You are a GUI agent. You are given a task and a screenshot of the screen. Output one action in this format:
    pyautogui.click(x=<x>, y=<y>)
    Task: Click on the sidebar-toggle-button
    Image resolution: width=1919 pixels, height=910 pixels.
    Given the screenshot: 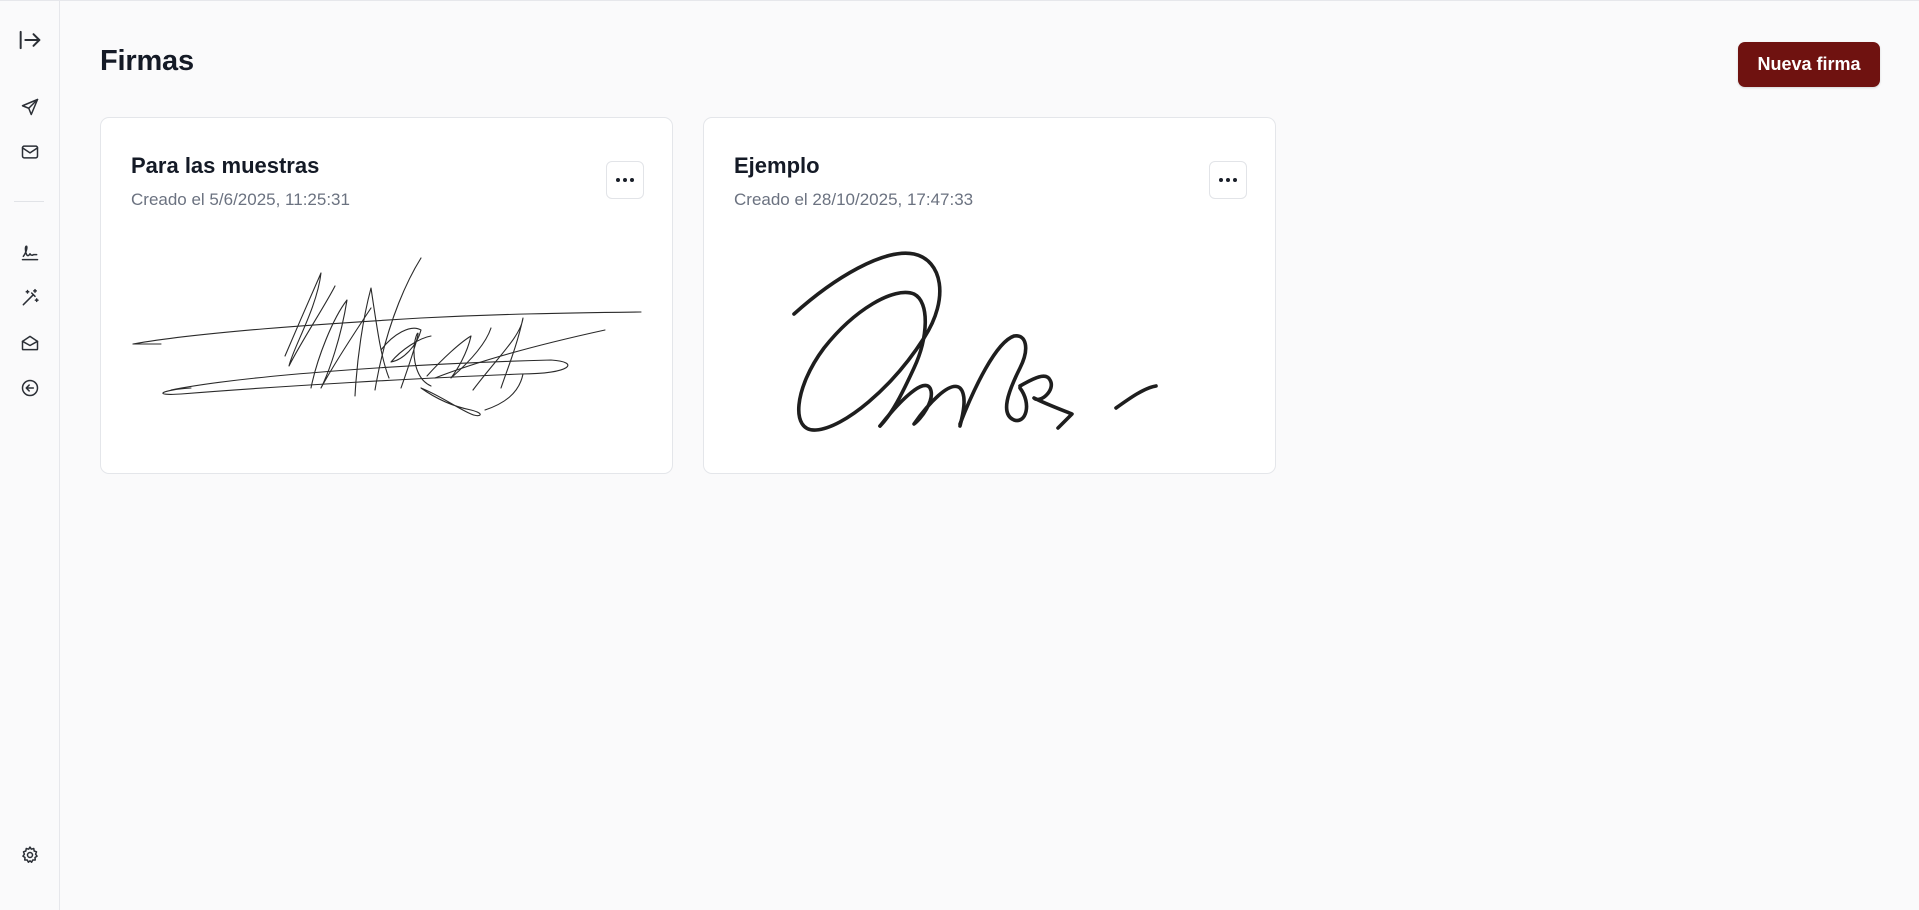 What is the action you would take?
    pyautogui.click(x=30, y=40)
    